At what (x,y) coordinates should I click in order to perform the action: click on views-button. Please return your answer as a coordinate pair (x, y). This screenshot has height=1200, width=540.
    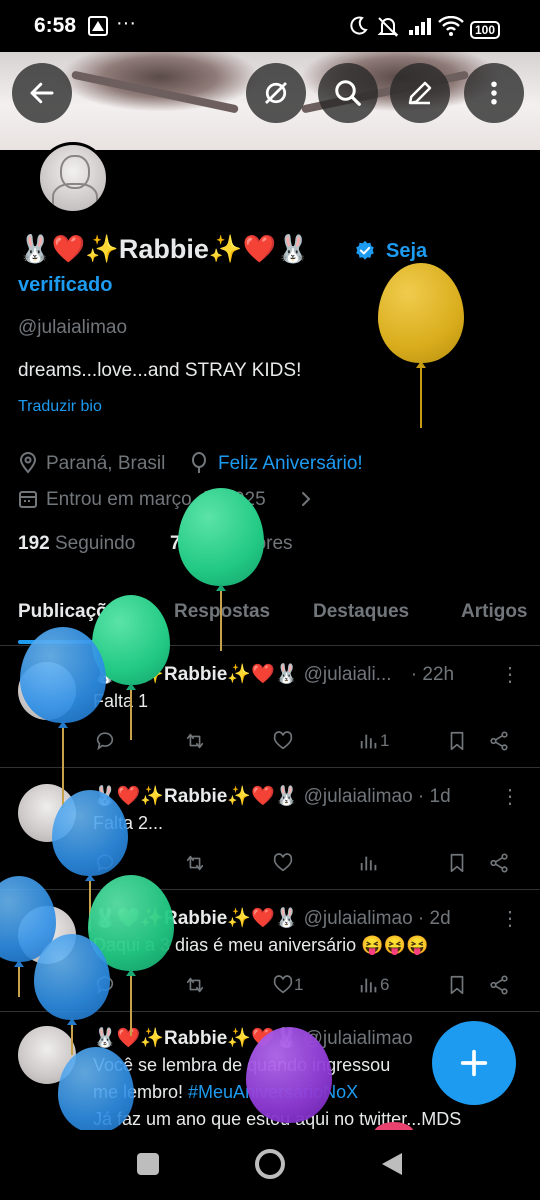
    Looking at the image, I should click on (369, 863).